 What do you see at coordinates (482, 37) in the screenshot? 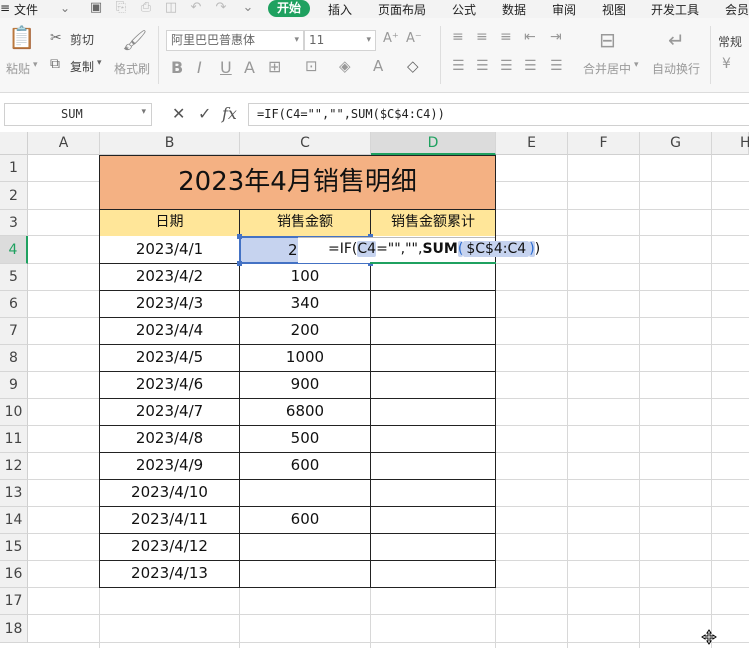
I see `align-middle-icon: ≡` at bounding box center [482, 37].